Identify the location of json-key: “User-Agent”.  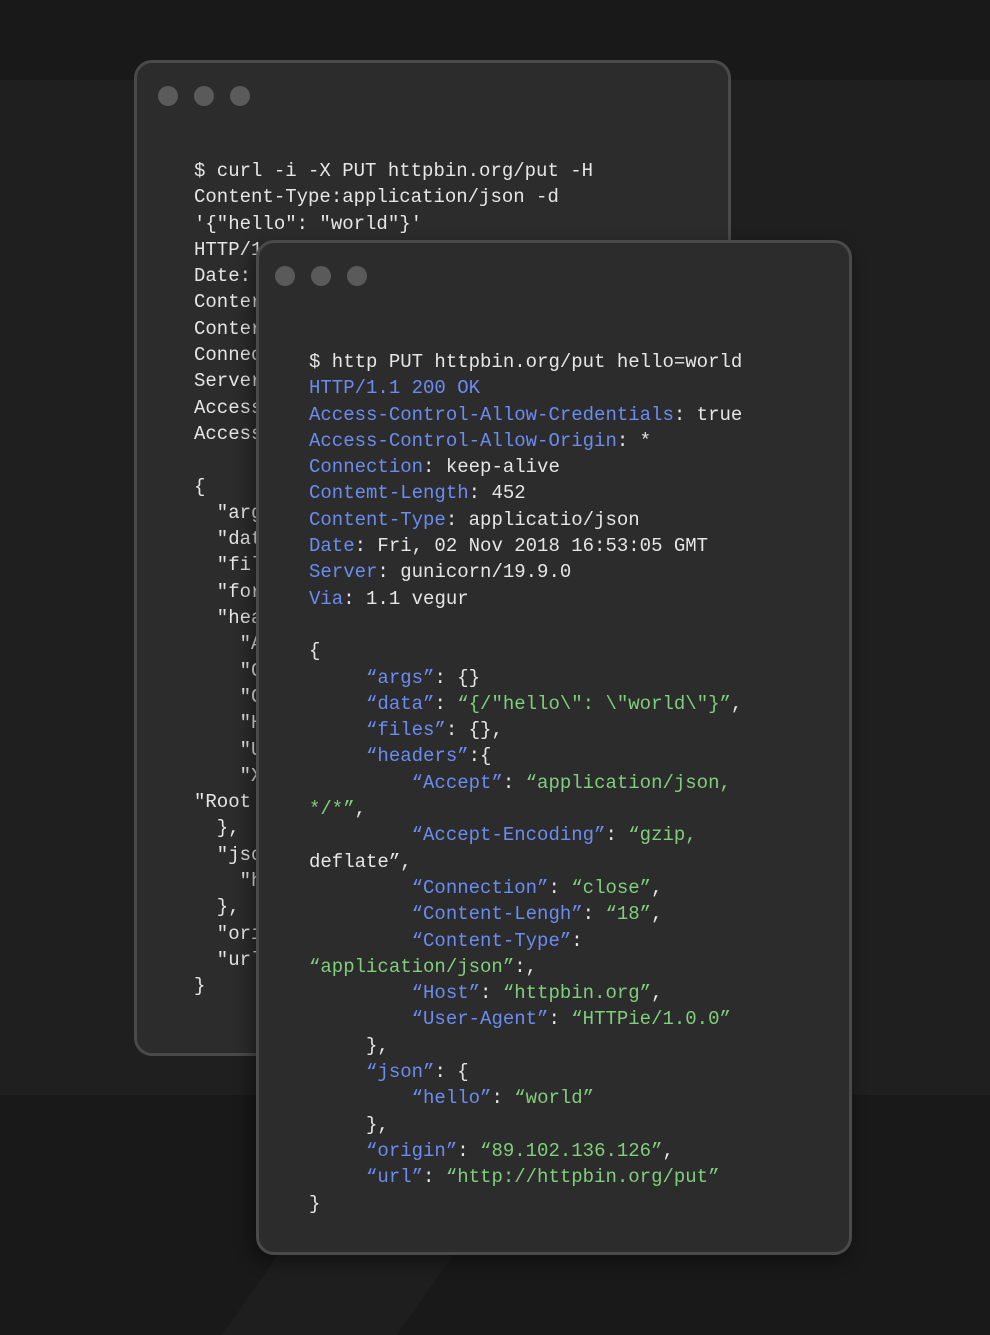
(480, 1019).